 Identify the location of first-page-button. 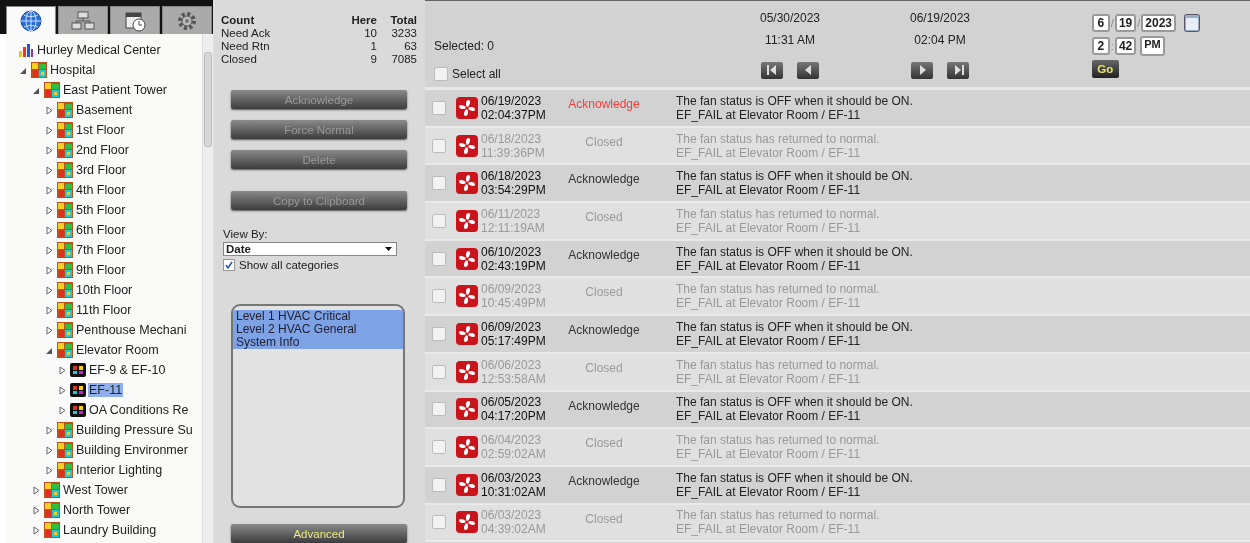
(772, 70).